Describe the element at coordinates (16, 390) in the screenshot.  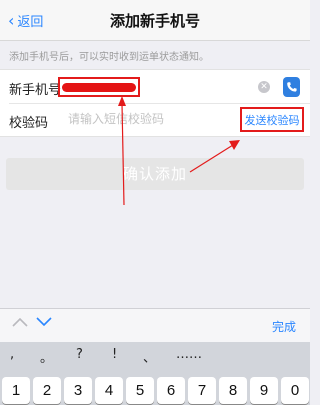
I see `key-1: 1` at that location.